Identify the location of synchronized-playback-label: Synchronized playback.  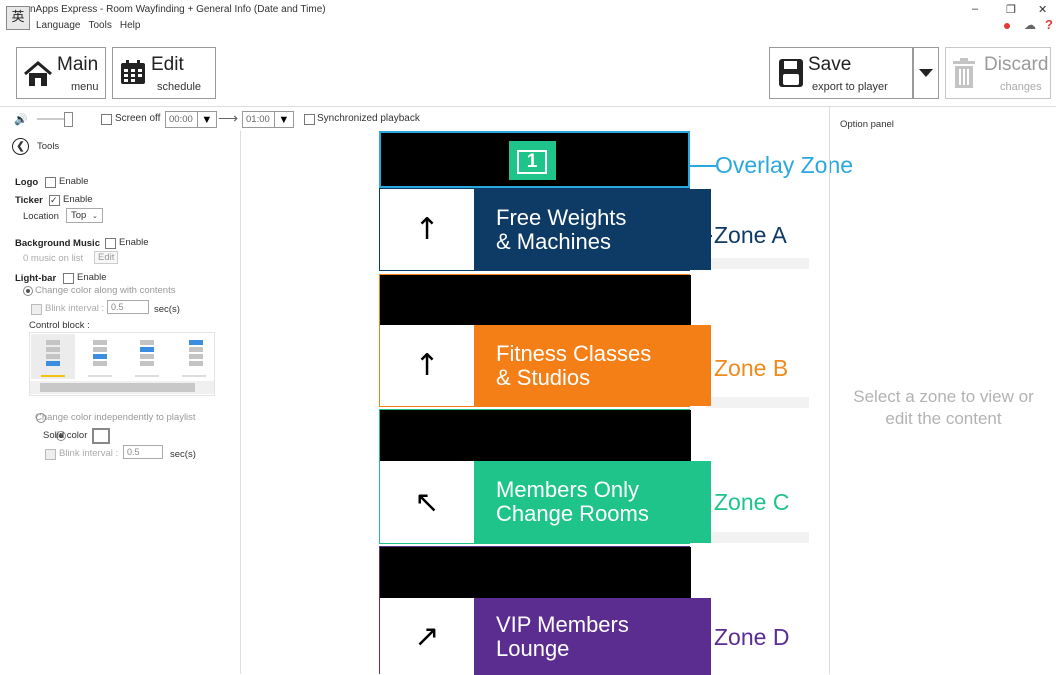
(368, 118).